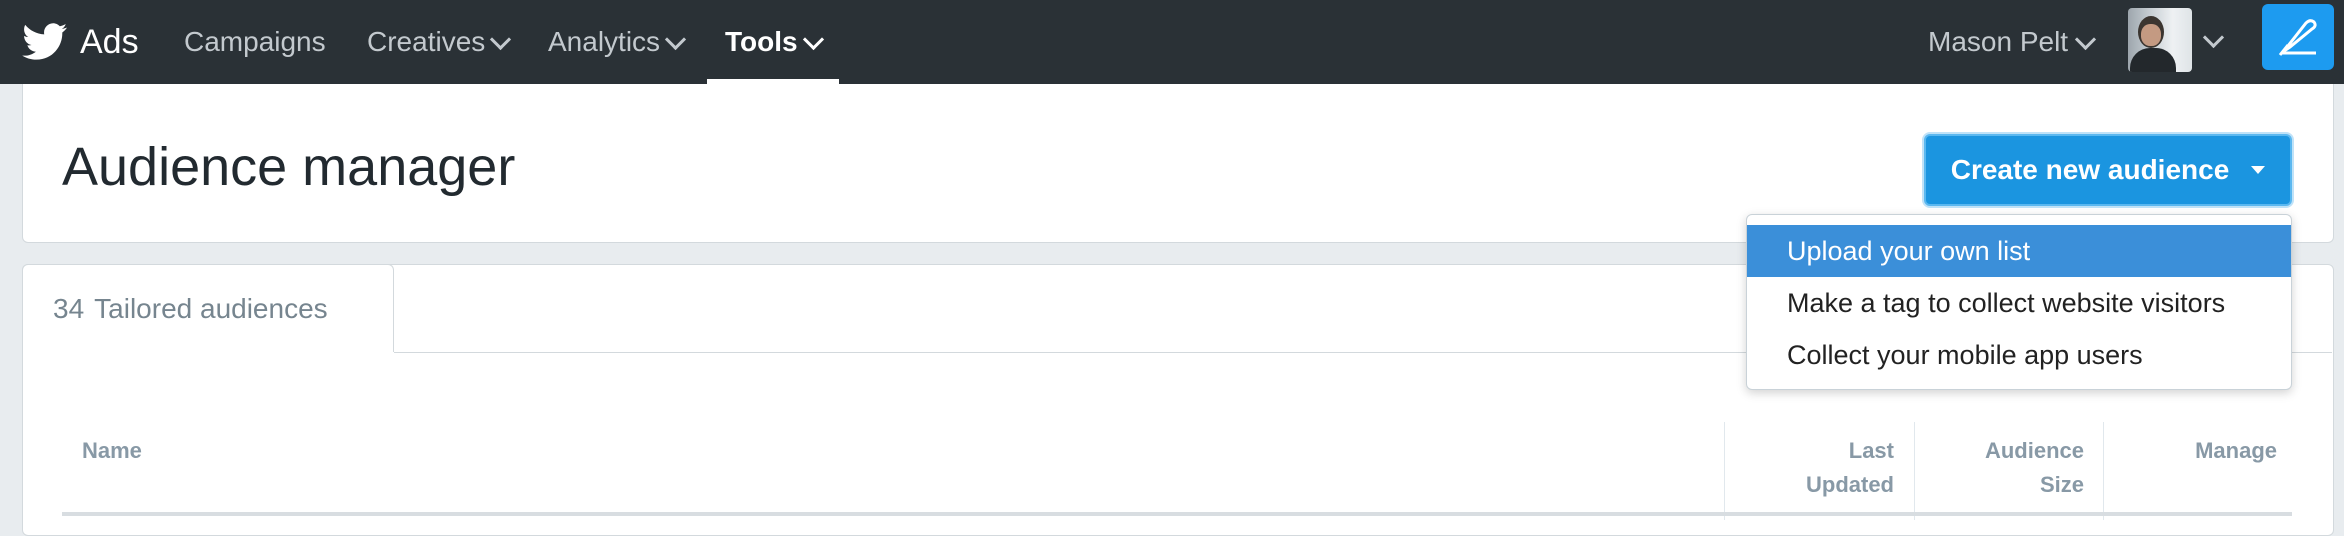 The height and width of the screenshot is (536, 2344). I want to click on column-header-name-label: Name, so click(112, 450).